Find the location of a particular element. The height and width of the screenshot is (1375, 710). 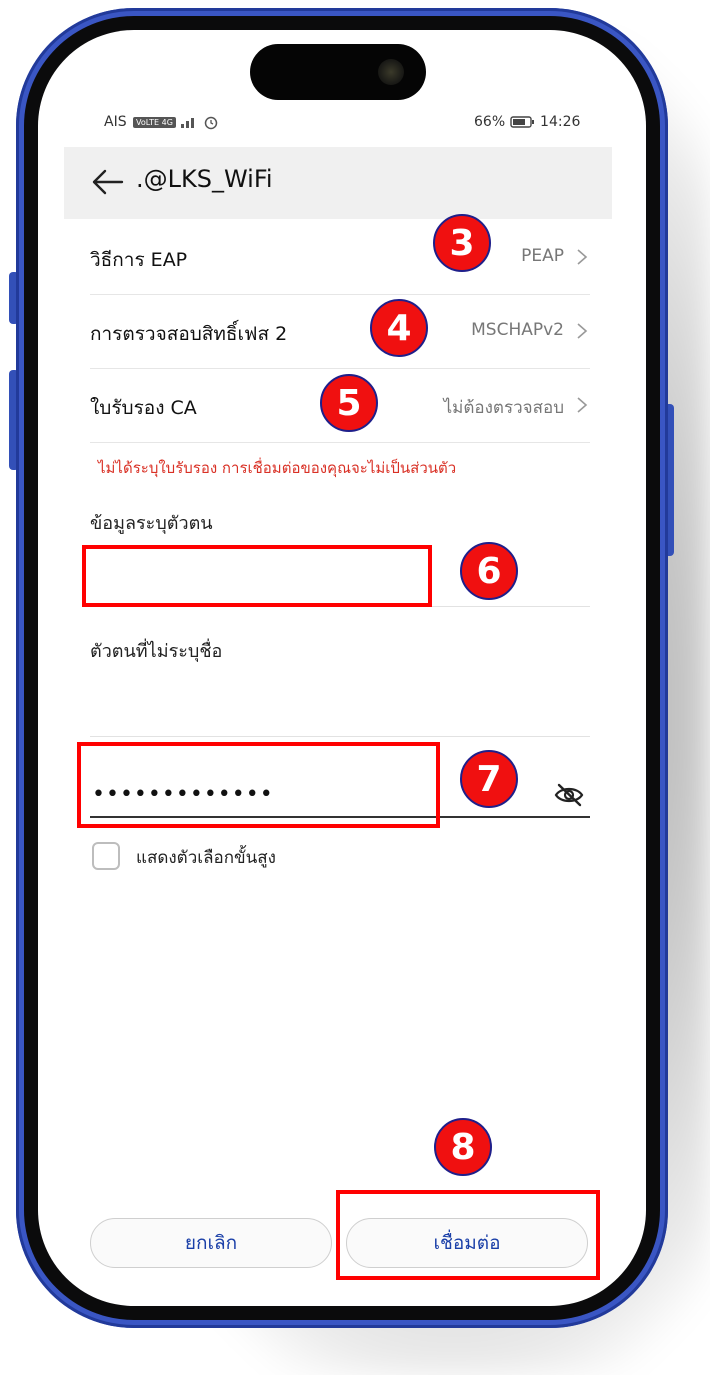

anonymous-identity-label: ตัวตนที่ไม่ระบุชื่อ is located at coordinates (156, 651).